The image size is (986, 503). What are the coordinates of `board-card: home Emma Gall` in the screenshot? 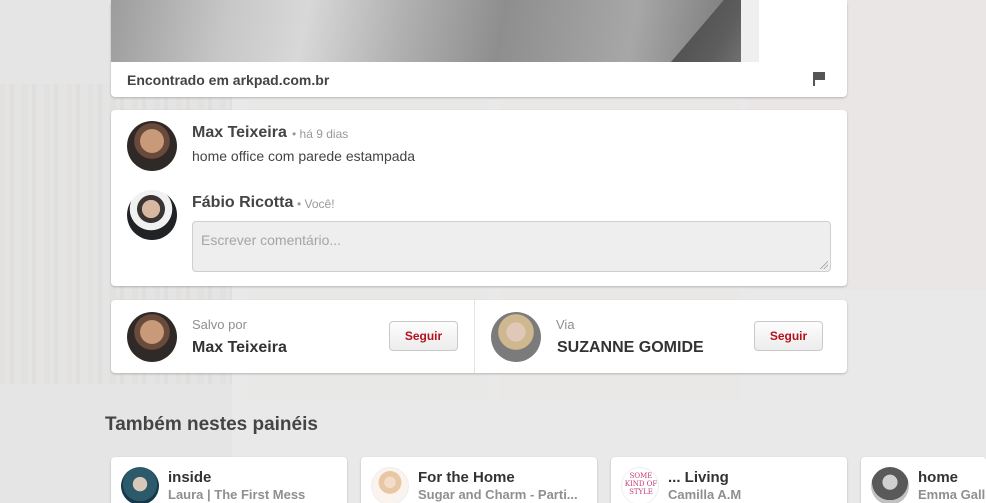 It's located at (923, 480).